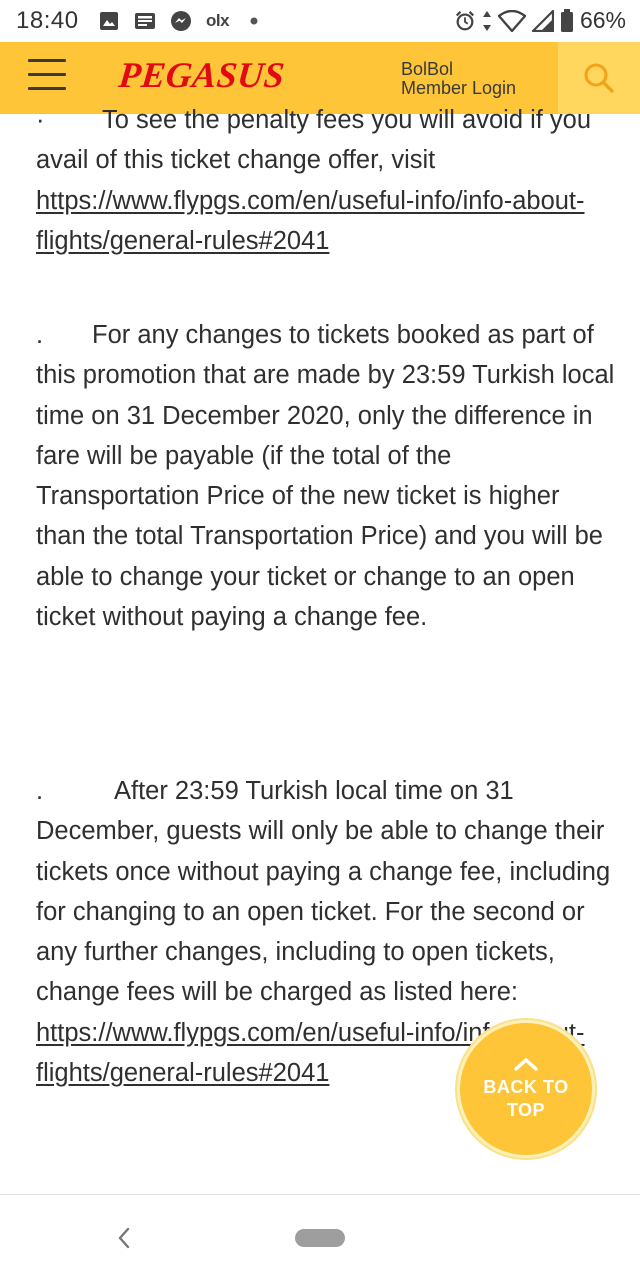  Describe the element at coordinates (47, 20) in the screenshot. I see `status-time: 18:40` at that location.